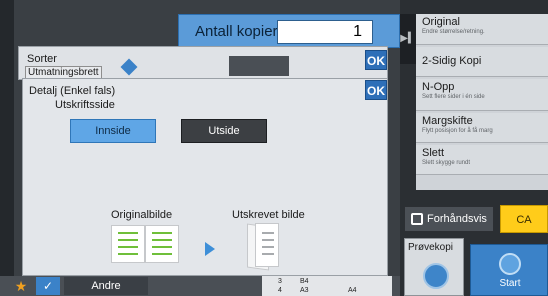 This screenshot has height=296, width=548. I want to click on play-pause-icon: ▶▍, so click(408, 38).